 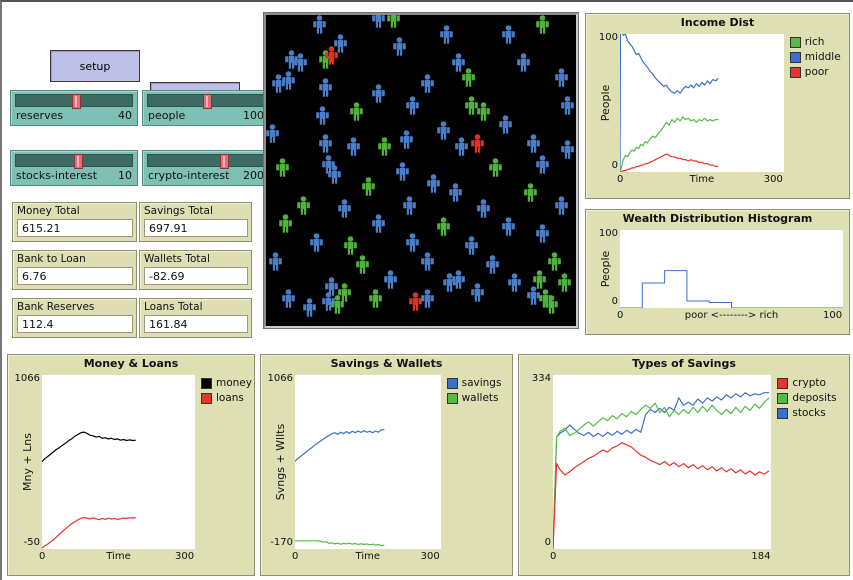 What do you see at coordinates (178, 211) in the screenshot?
I see `monitor-savings-total-title: Savings Total` at bounding box center [178, 211].